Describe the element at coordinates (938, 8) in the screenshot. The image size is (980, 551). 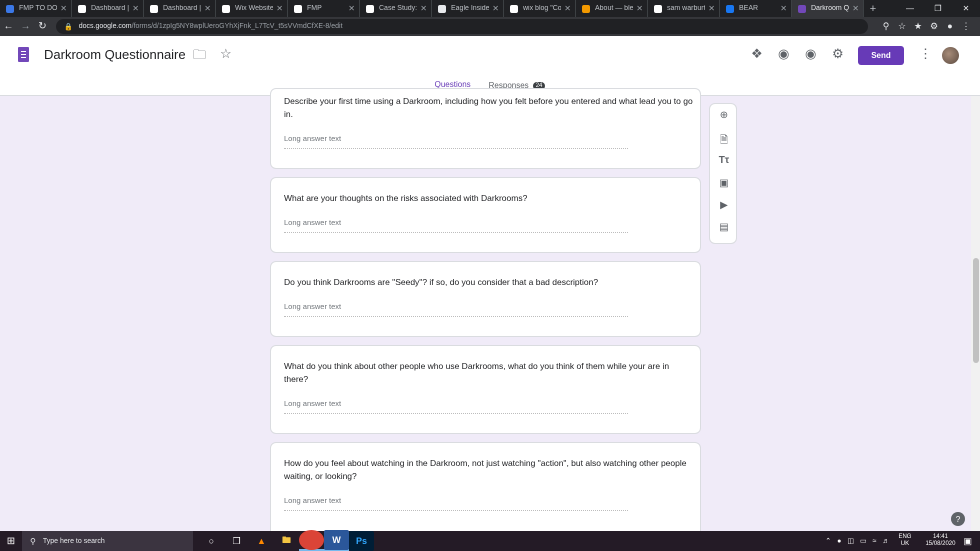
I see `restore-icon: ❐` at that location.